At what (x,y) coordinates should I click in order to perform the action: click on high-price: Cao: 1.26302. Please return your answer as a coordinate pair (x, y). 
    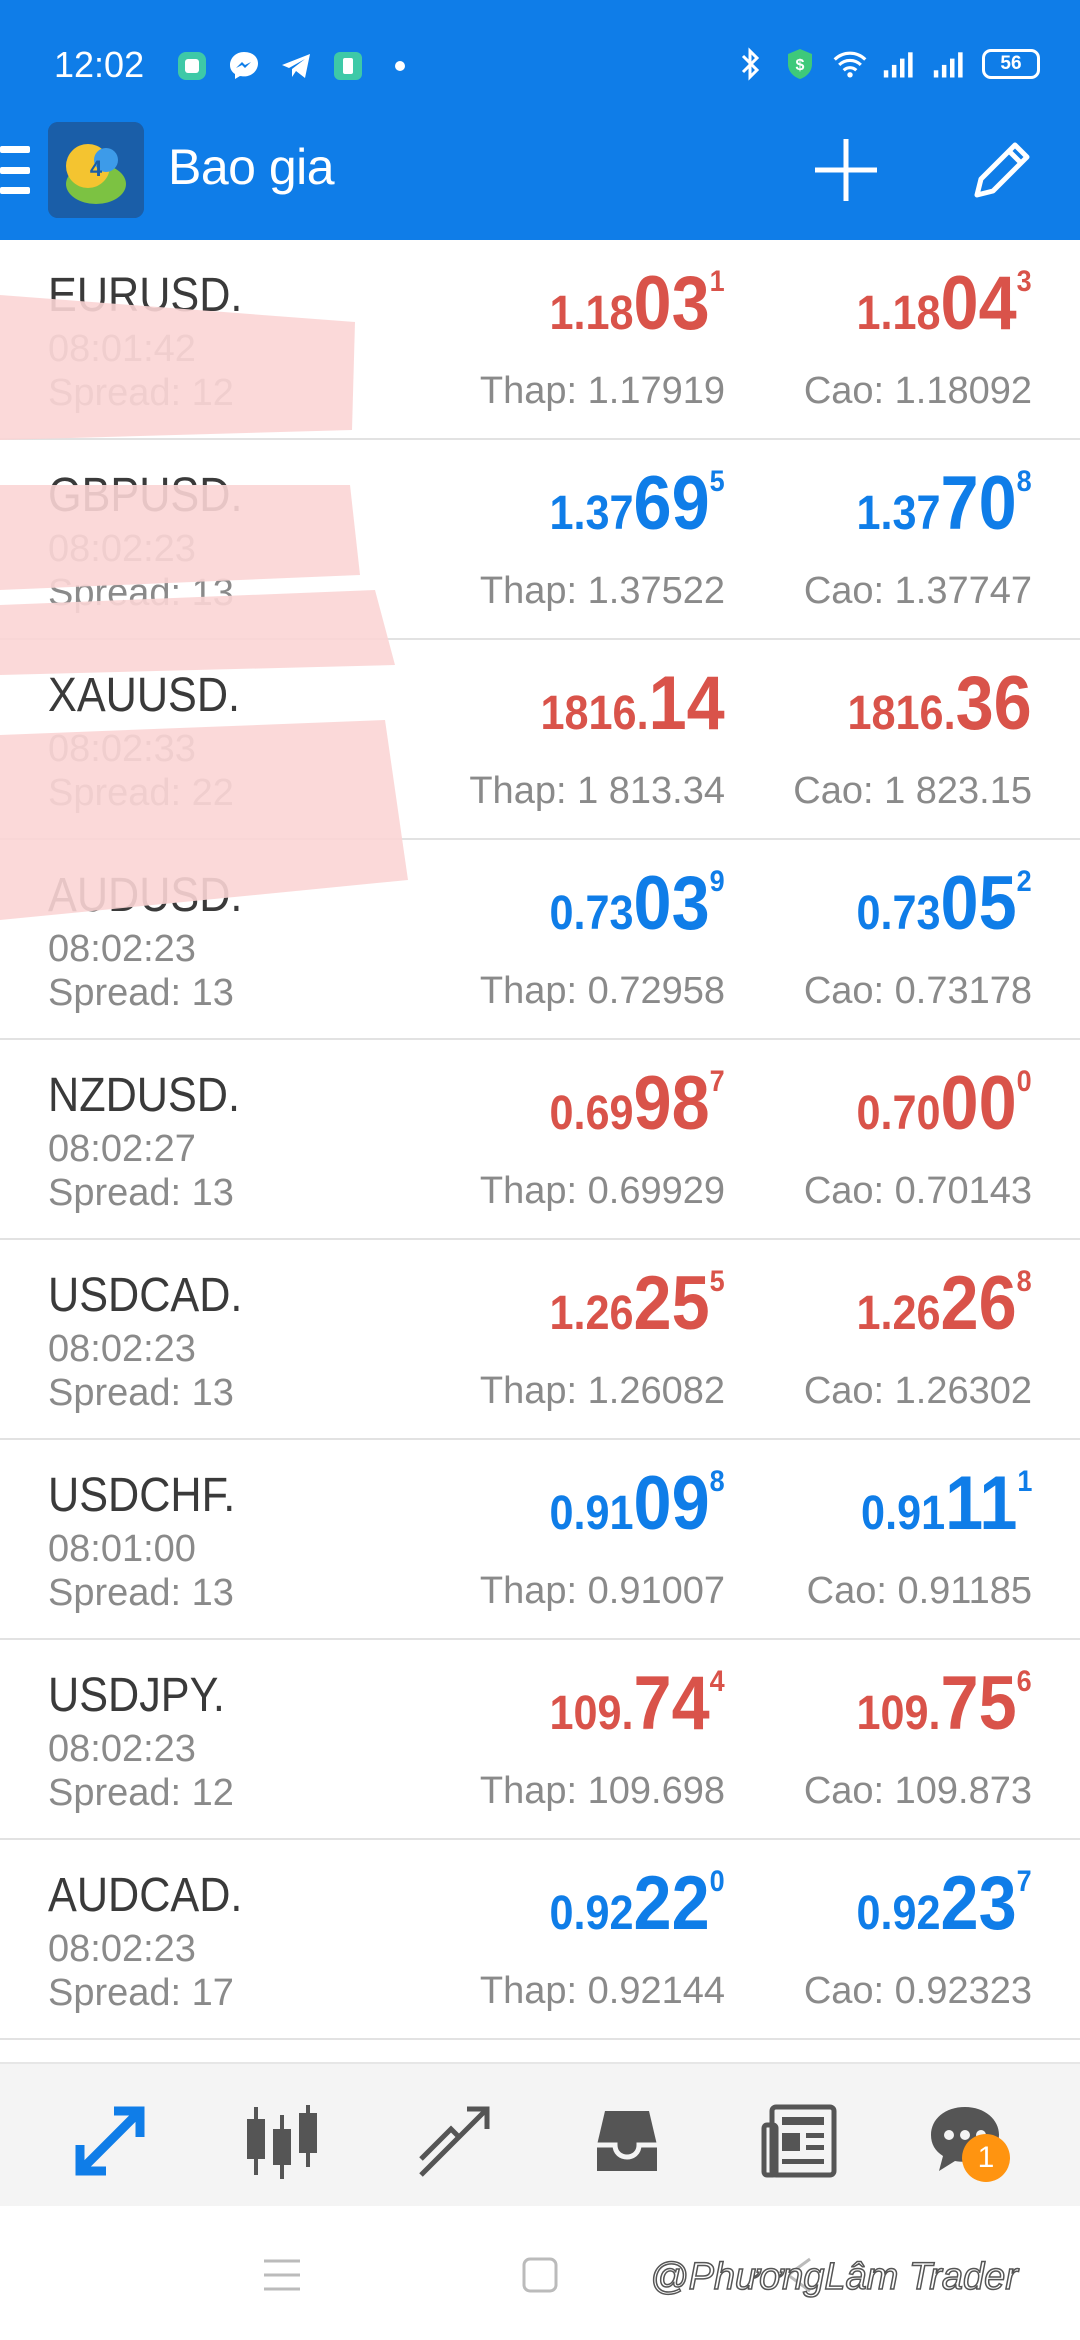
    Looking at the image, I should click on (917, 1391).